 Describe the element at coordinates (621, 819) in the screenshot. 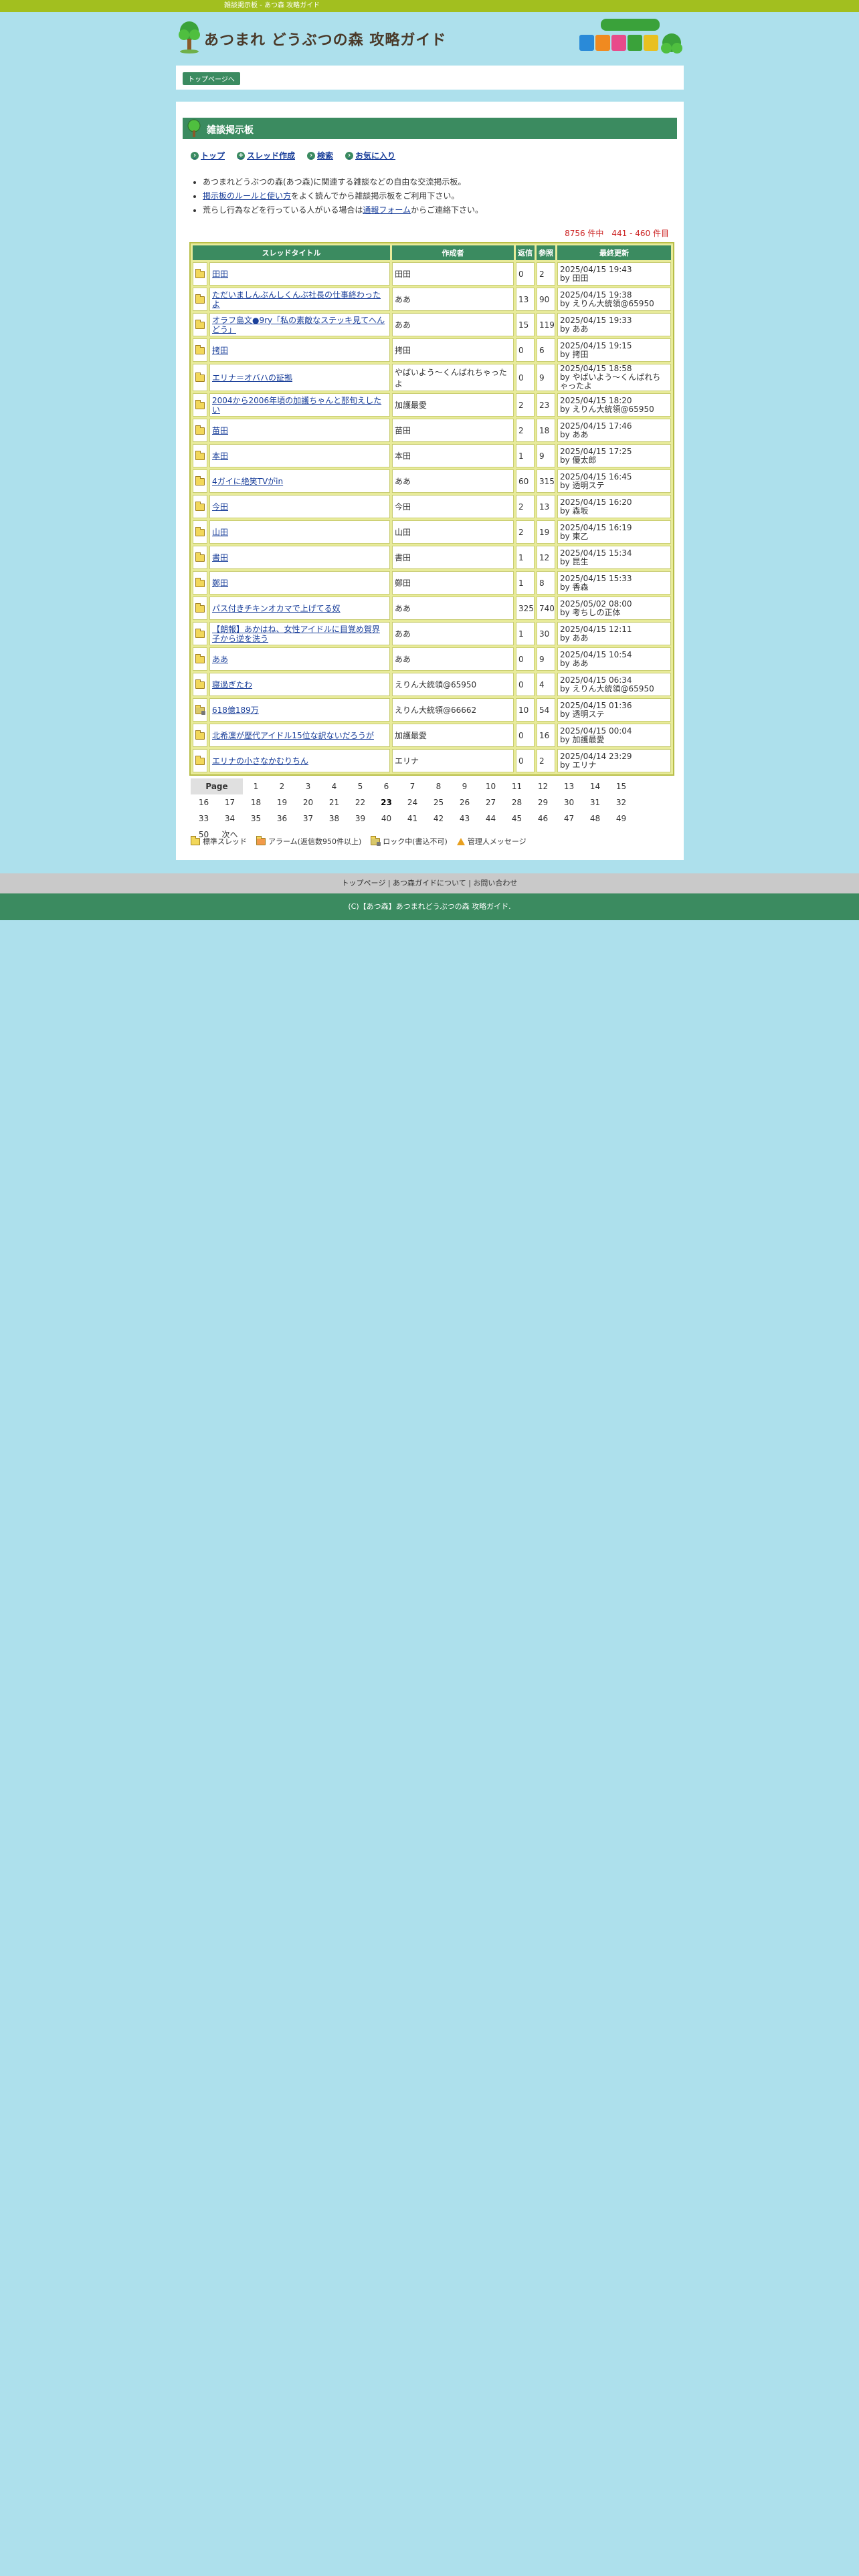

I see `page-link: 49` at that location.